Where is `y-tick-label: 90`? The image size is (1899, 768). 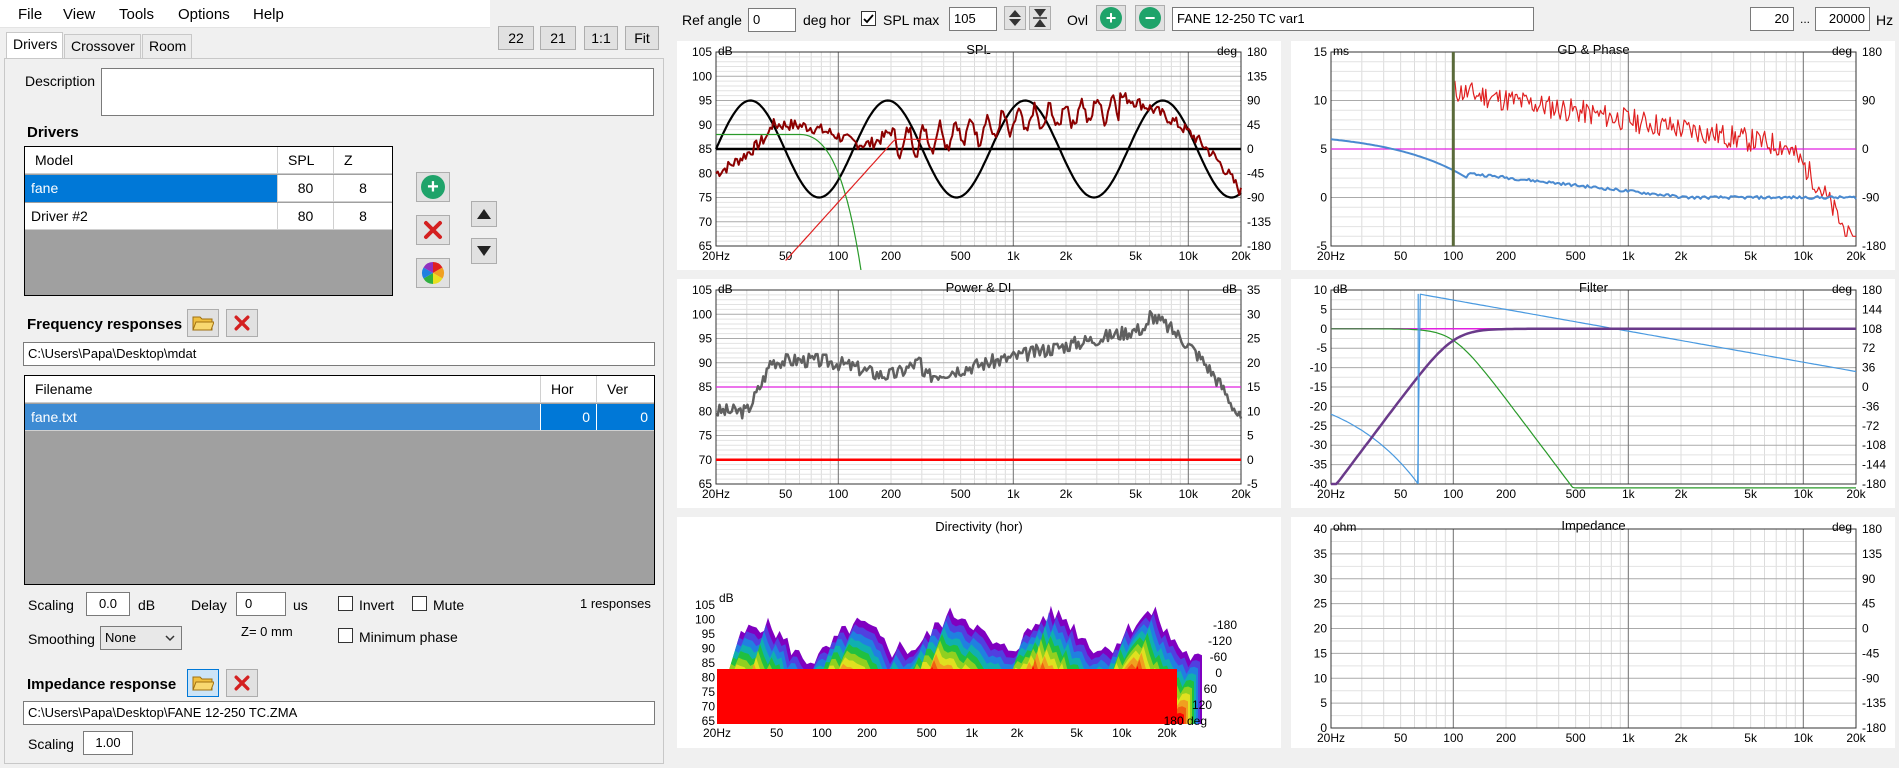
y-tick-label: 90 is located at coordinates (709, 649).